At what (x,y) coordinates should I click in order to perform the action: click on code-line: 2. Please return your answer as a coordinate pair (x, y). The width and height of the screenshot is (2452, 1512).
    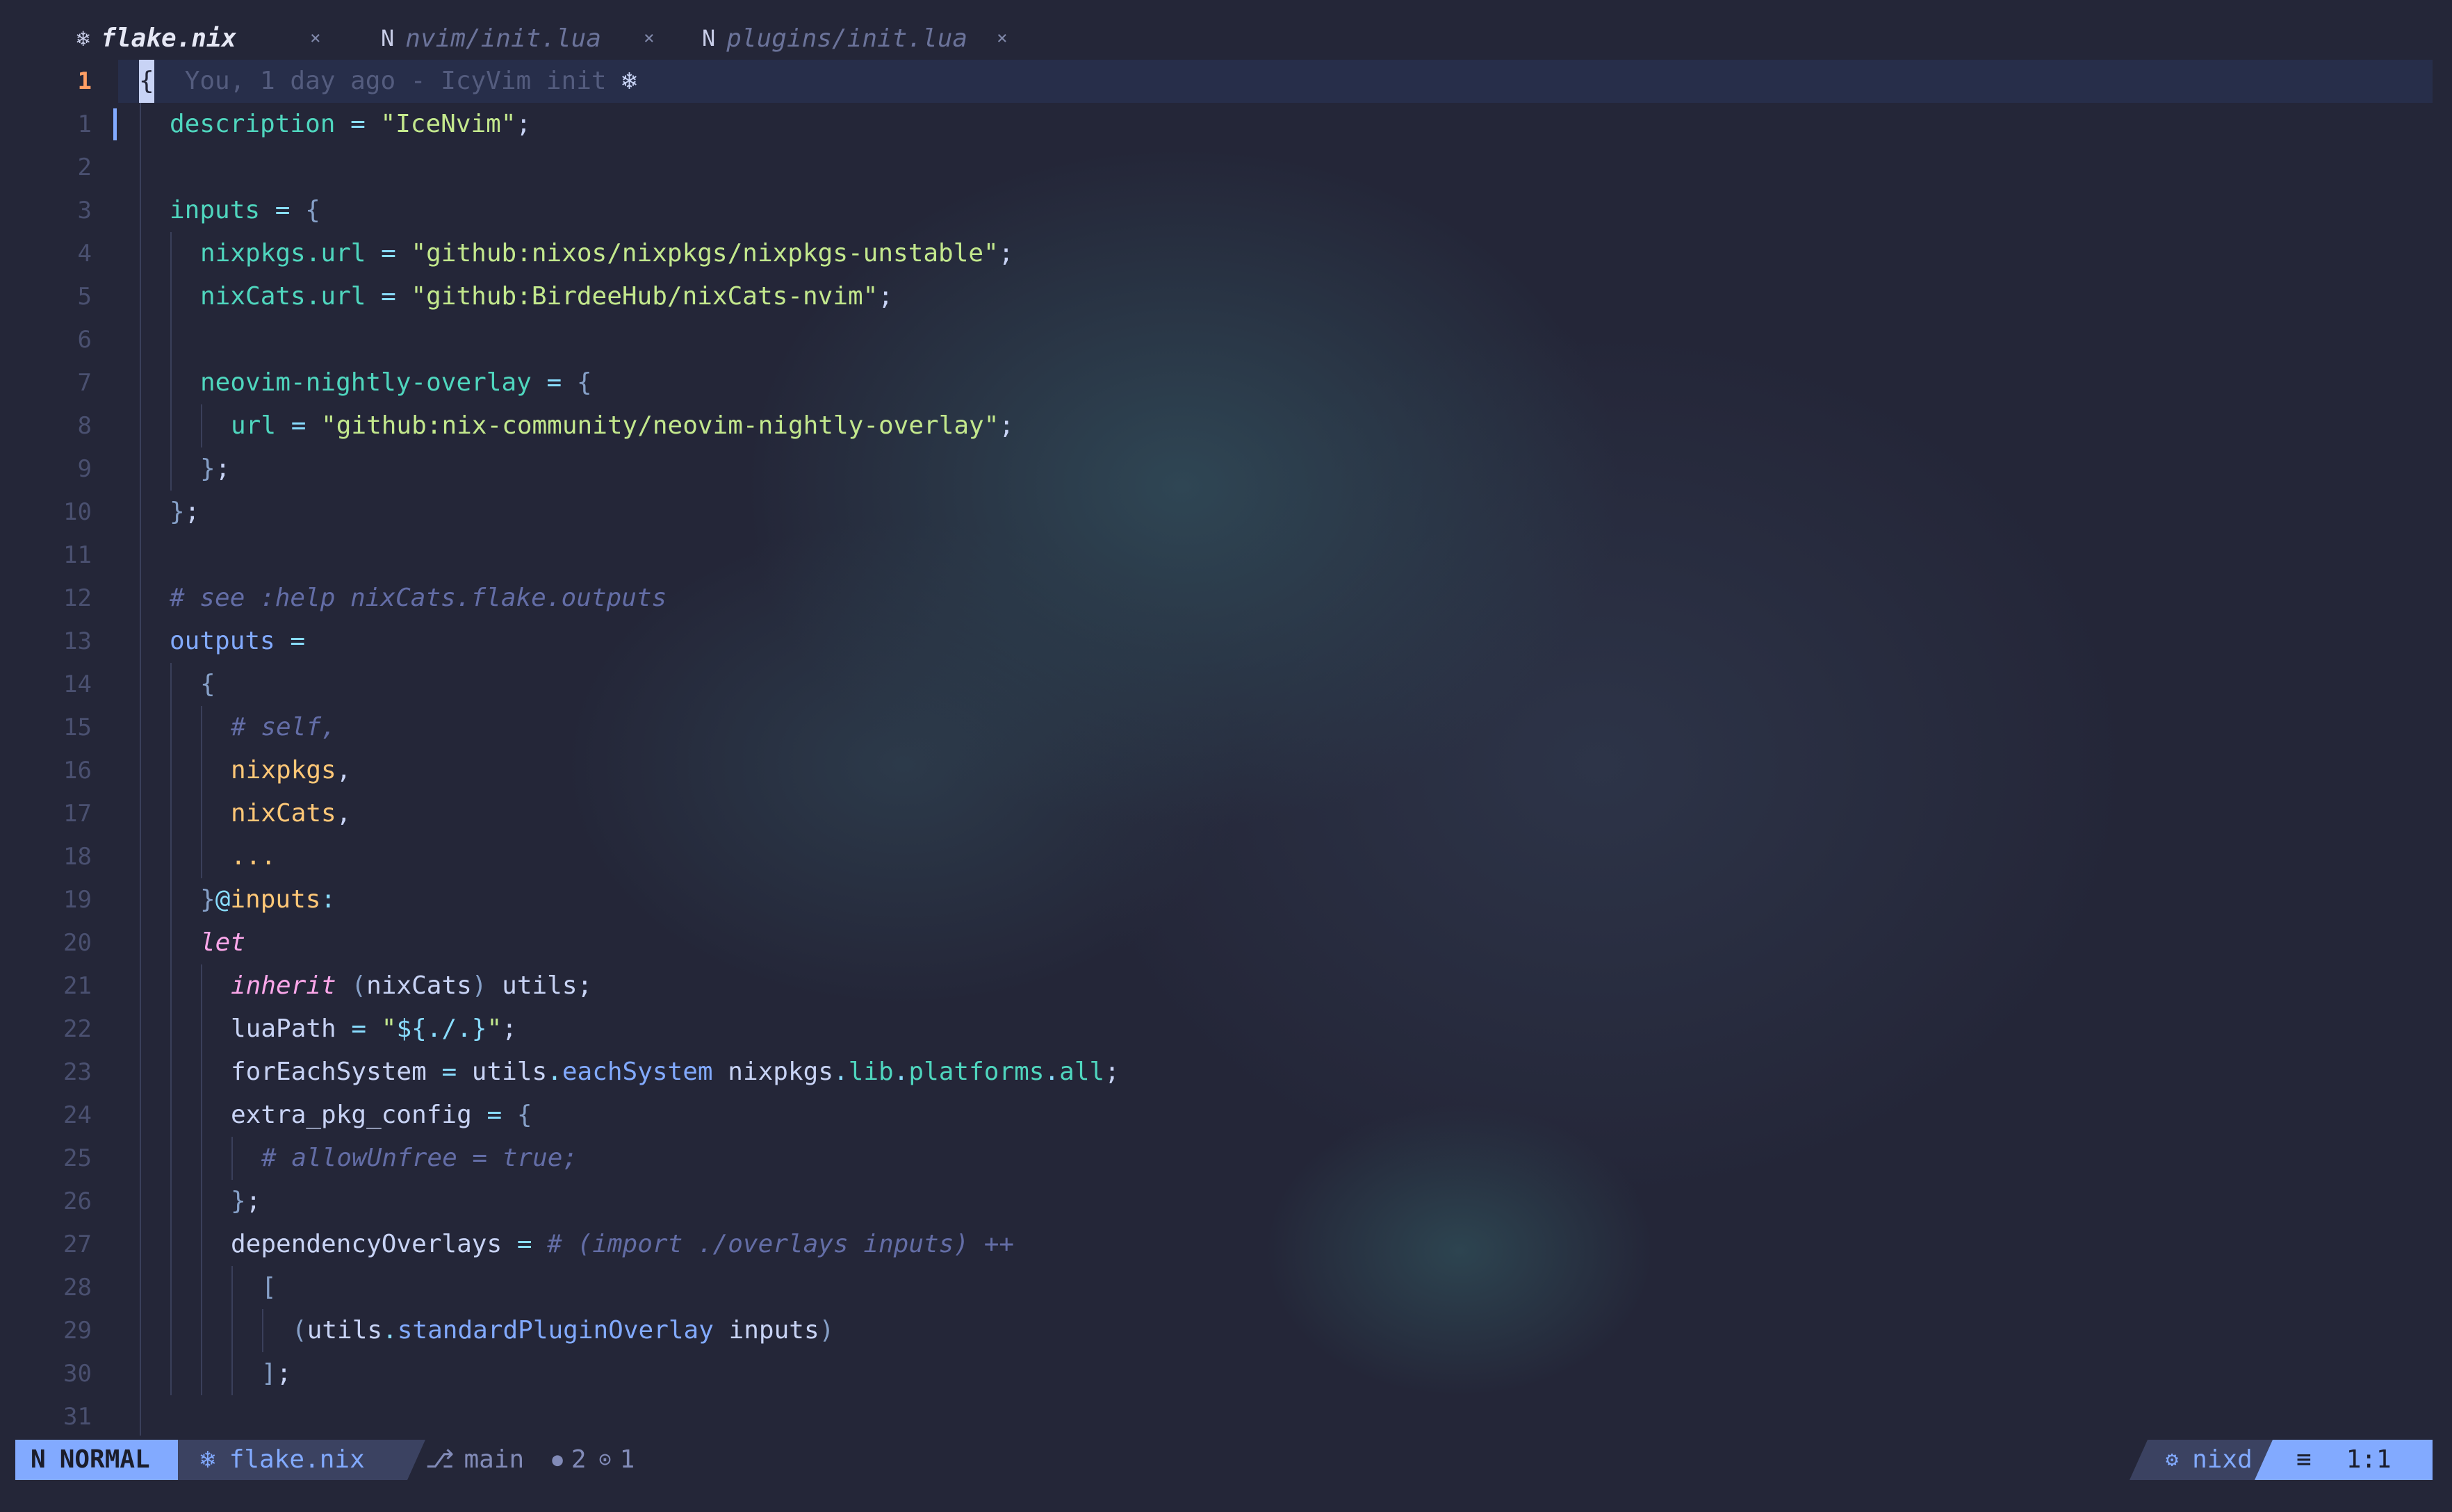
    Looking at the image, I should click on (1226, 167).